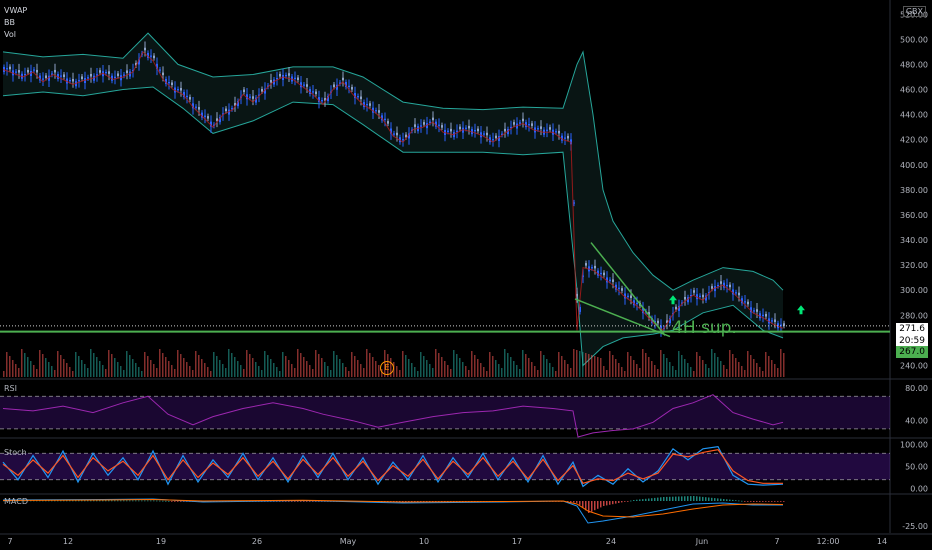 The height and width of the screenshot is (550, 932). What do you see at coordinates (10, 34) in the screenshot?
I see `legend-vol: Vol` at bounding box center [10, 34].